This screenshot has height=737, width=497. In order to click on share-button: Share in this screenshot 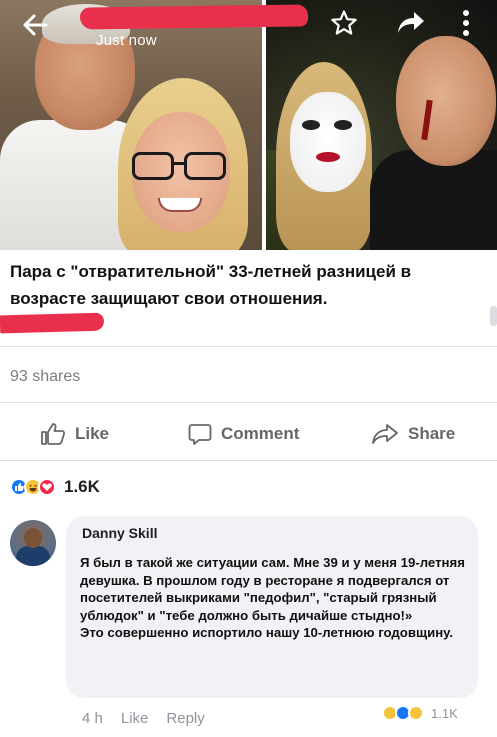, I will do `click(413, 434)`.